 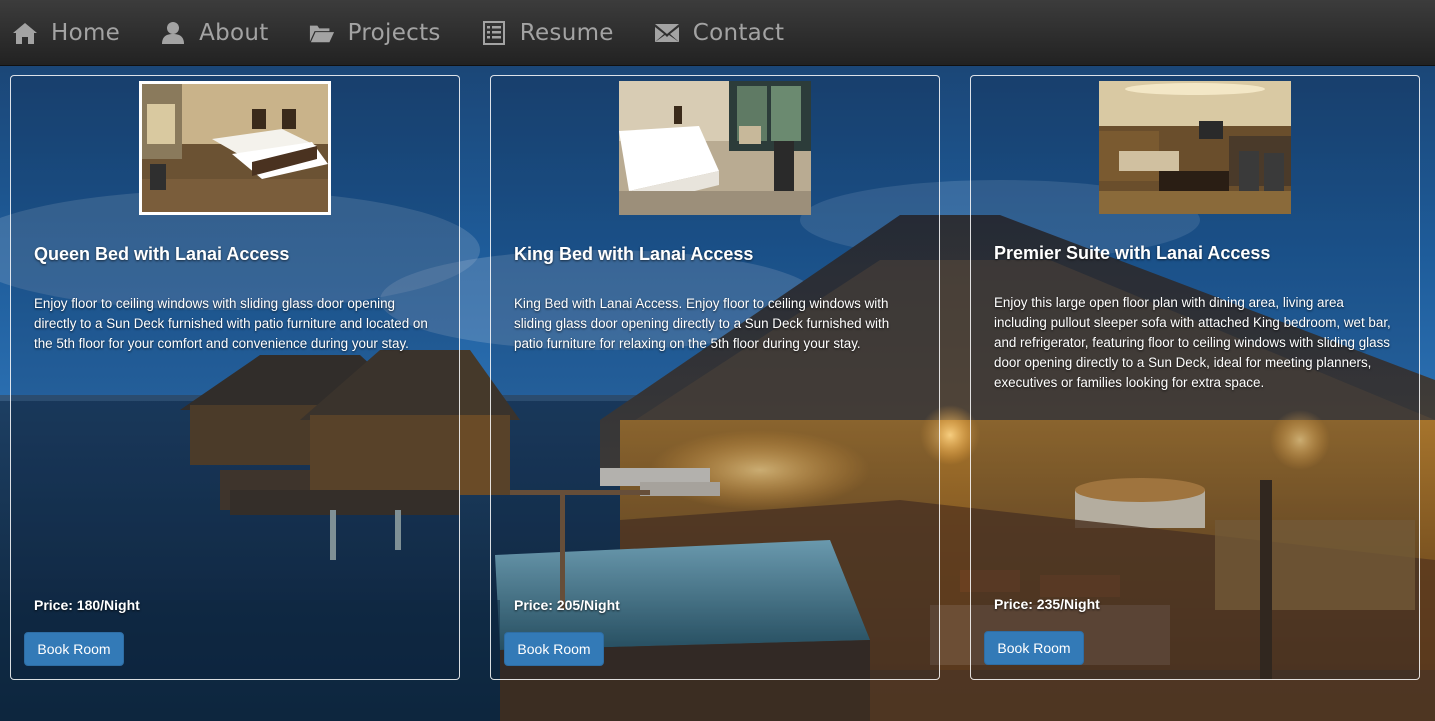 I want to click on top-navbar: Home About Projects Resume Contact, so click(x=717, y=33).